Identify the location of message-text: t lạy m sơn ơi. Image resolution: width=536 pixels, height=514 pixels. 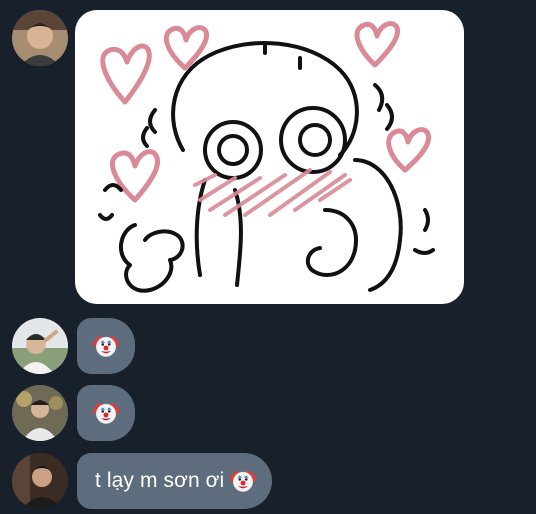
(160, 480).